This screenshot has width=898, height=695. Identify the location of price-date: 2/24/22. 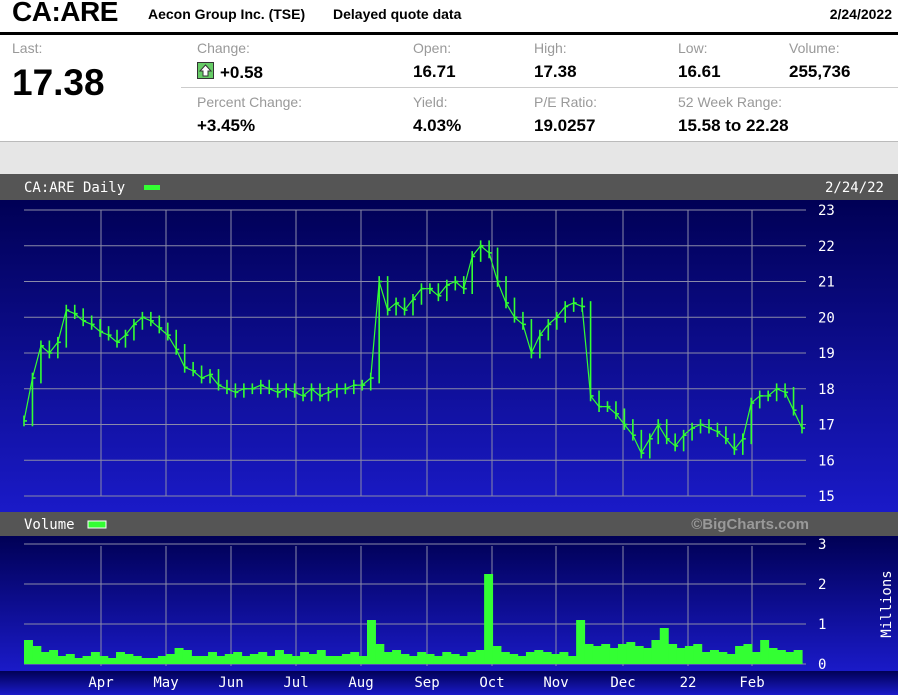
(854, 188).